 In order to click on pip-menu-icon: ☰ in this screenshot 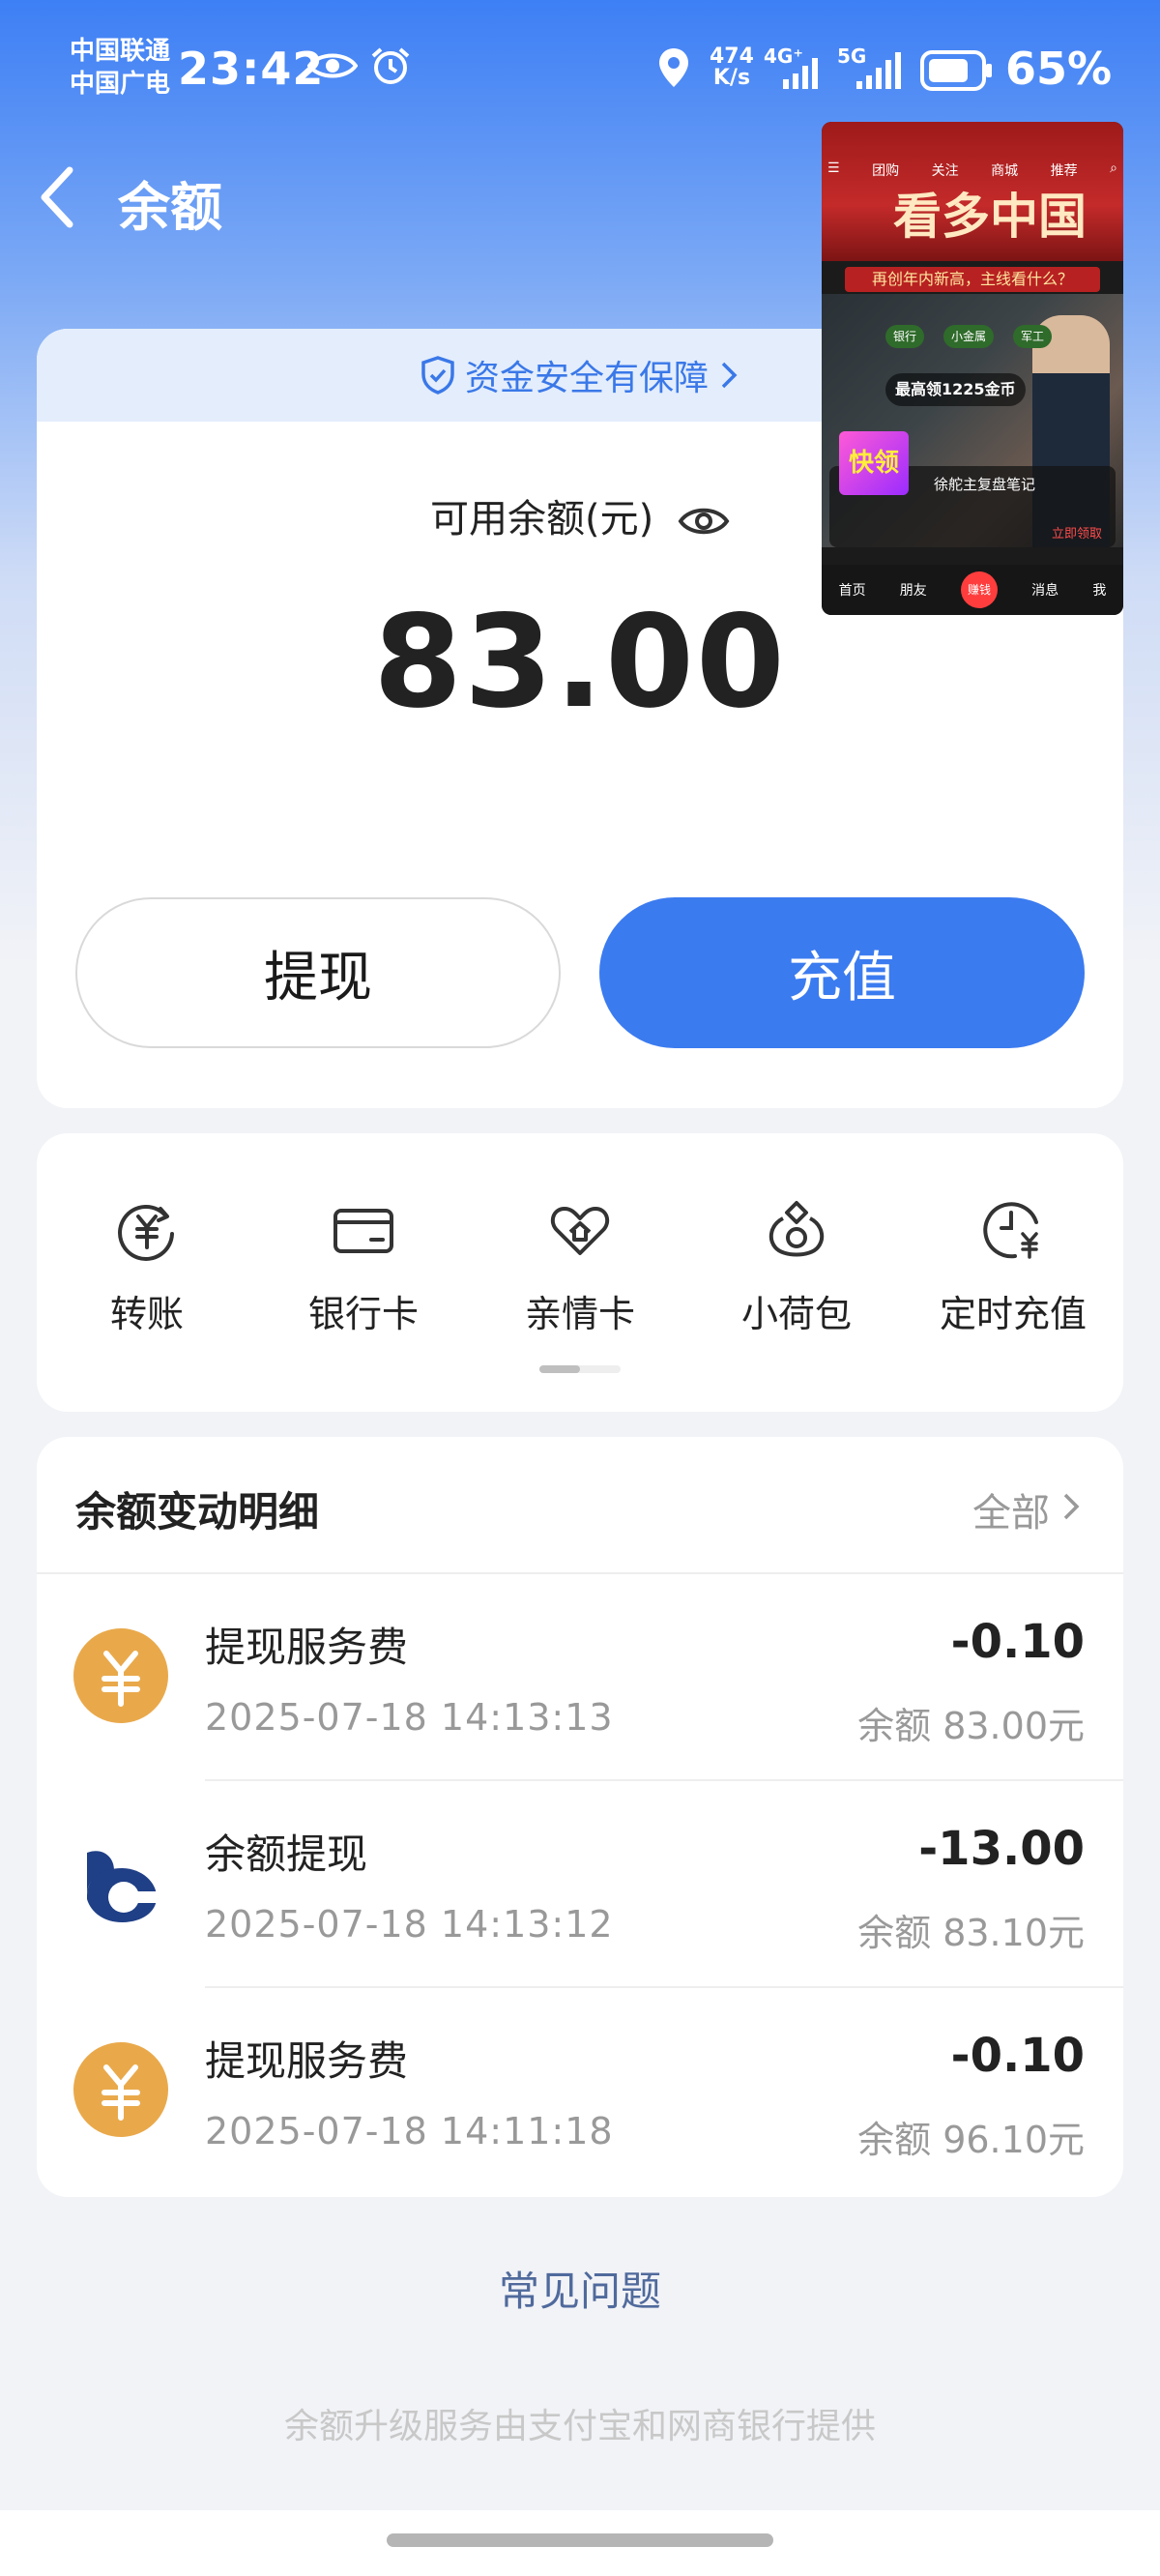, I will do `click(834, 170)`.